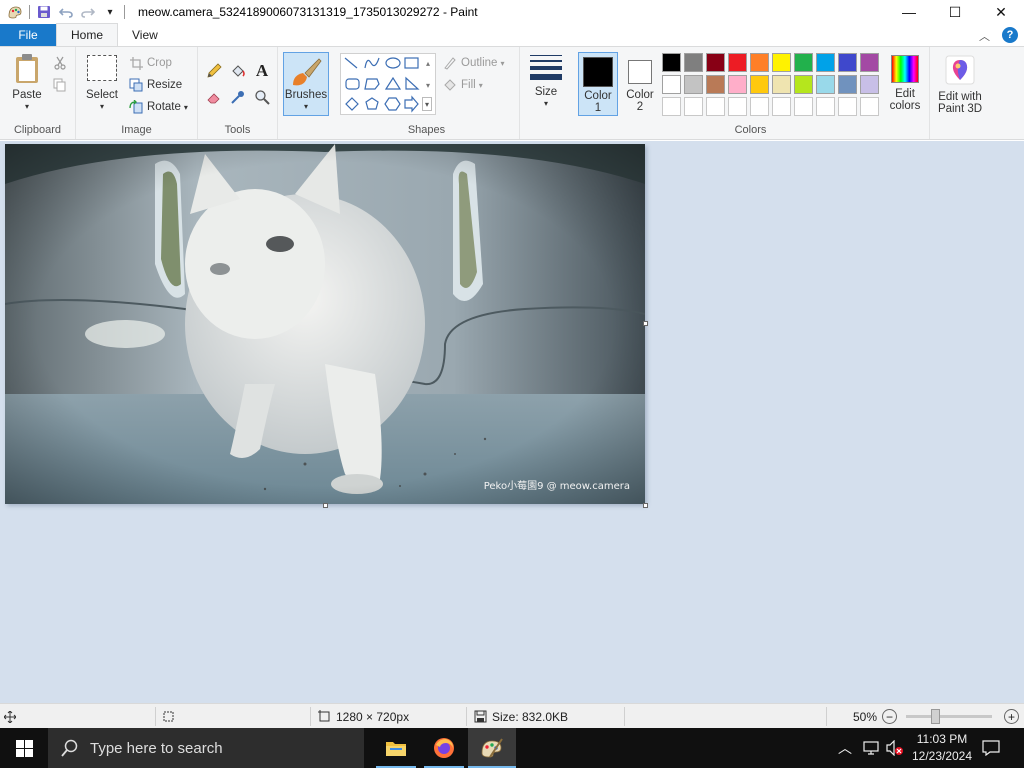 Image resolution: width=1024 pixels, height=768 pixels. Describe the element at coordinates (214, 97) in the screenshot. I see `eraser-icon` at that location.